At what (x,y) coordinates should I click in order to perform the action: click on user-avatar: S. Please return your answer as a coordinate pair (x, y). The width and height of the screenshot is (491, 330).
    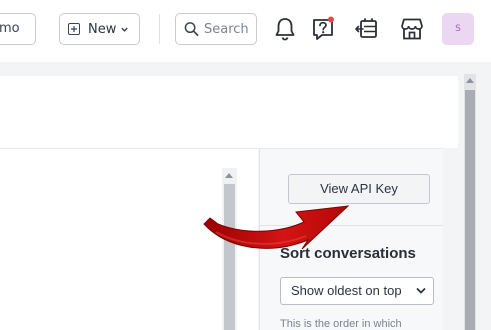
    Looking at the image, I should click on (458, 29).